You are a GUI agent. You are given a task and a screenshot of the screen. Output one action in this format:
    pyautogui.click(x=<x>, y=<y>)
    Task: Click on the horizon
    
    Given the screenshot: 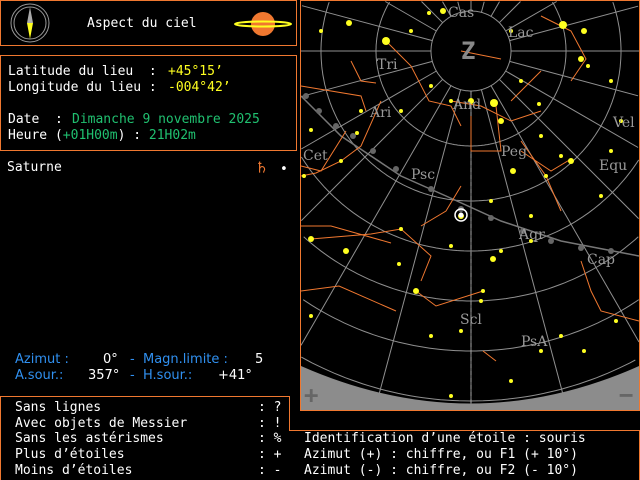 What is the action you would take?
    pyautogui.click(x=470, y=388)
    